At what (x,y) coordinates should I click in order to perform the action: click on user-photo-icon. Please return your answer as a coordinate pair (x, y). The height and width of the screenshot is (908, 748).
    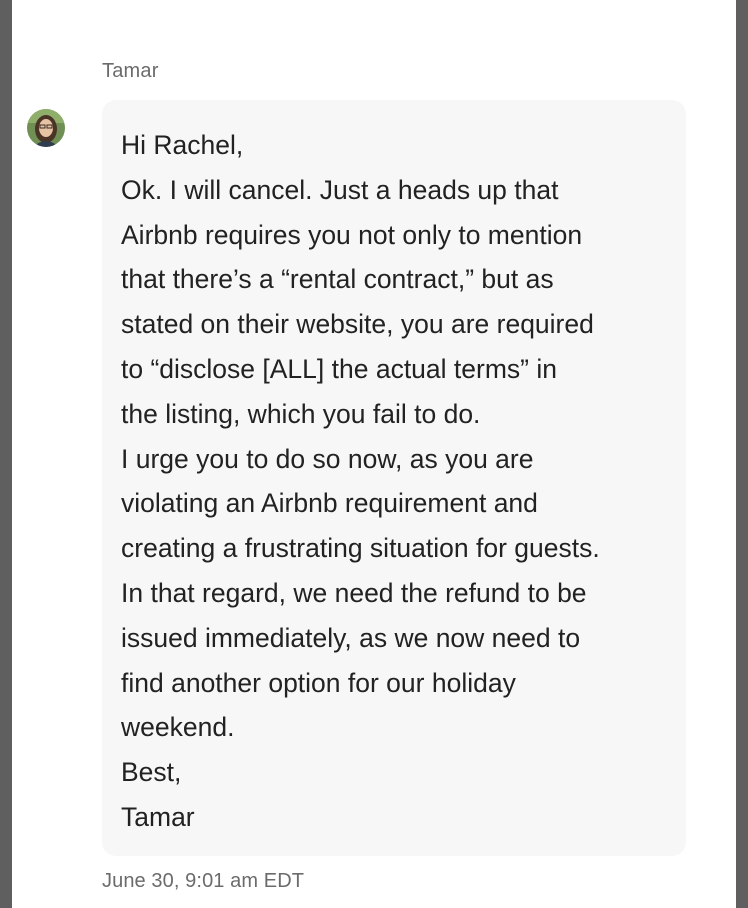
    Looking at the image, I should click on (46, 128).